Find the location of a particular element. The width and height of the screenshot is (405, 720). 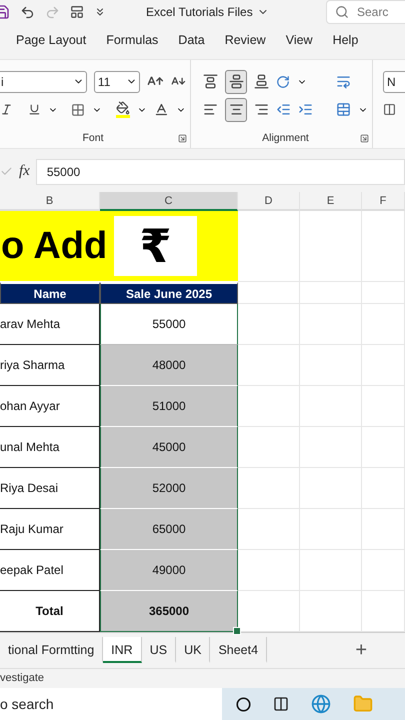

sheet-tab: US is located at coordinates (159, 650).